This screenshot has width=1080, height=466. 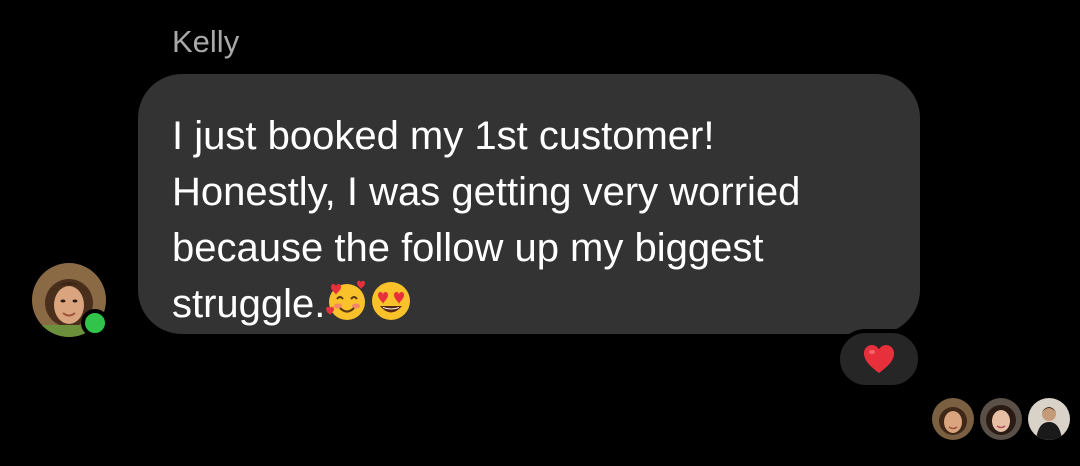 I want to click on red-heart-icon, so click(x=879, y=359).